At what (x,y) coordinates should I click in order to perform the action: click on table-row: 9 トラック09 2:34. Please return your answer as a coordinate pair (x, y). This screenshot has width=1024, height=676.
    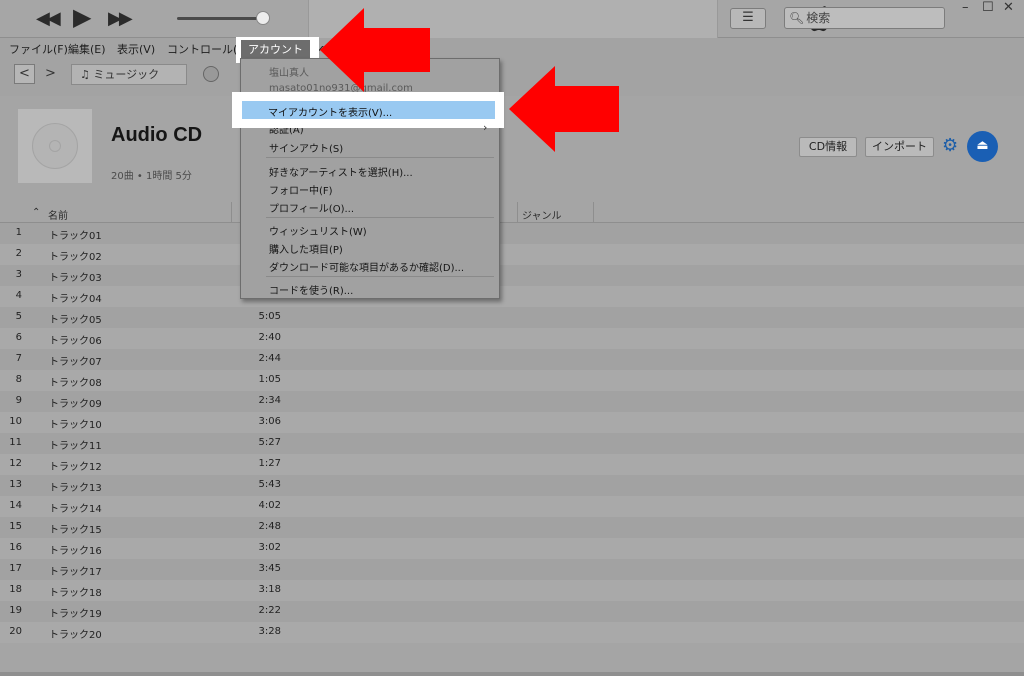
    Looking at the image, I should click on (512, 401).